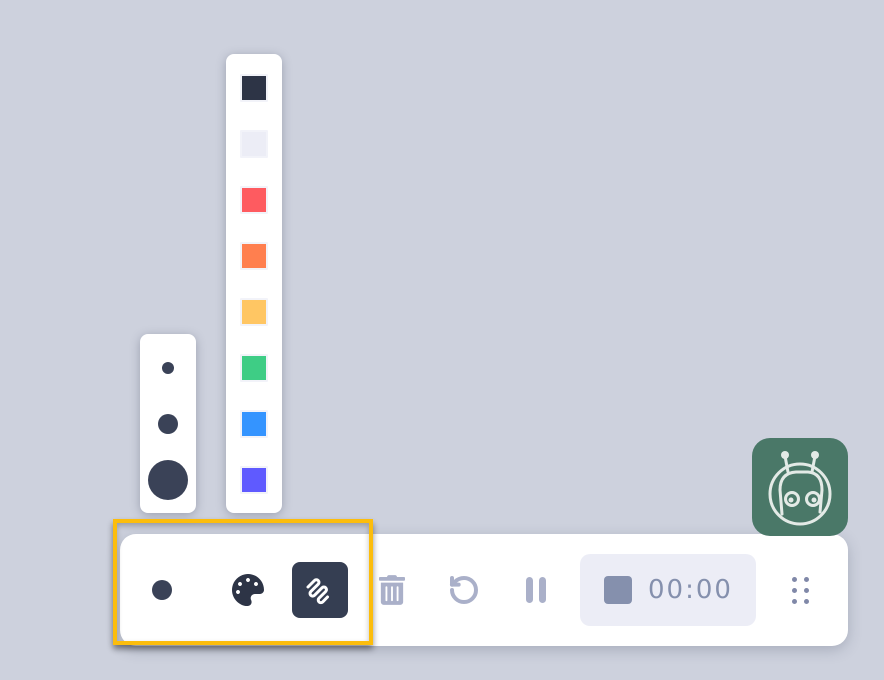 Image resolution: width=884 pixels, height=680 pixels. I want to click on grip-icon, so click(800, 590).